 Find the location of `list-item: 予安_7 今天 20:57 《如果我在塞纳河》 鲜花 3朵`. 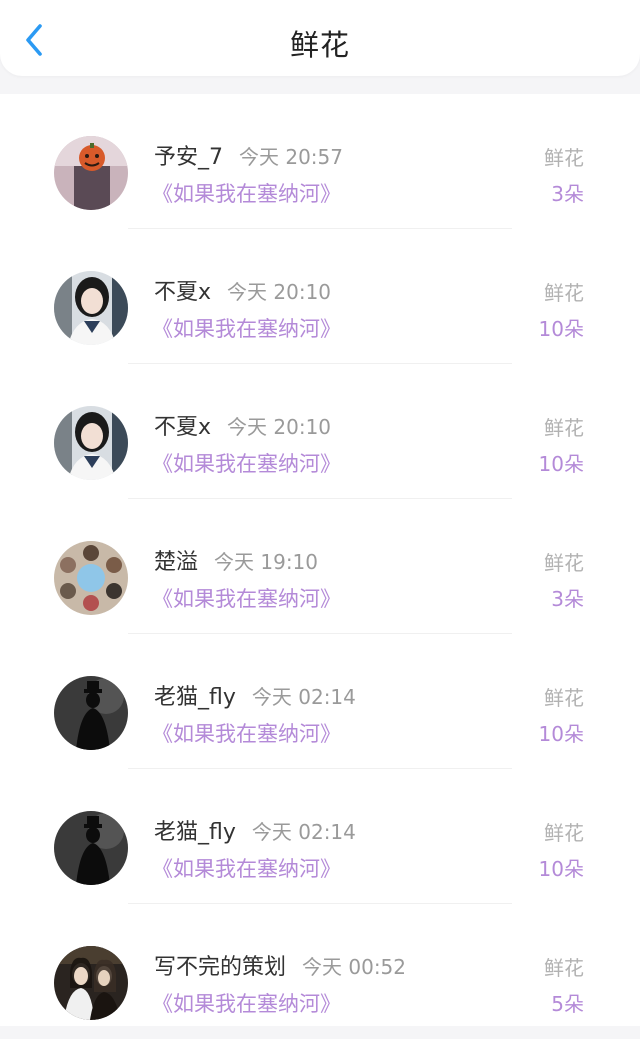

list-item: 予安_7 今天 20:57 《如果我在塞纳河》 鲜花 3朵 is located at coordinates (320, 161).